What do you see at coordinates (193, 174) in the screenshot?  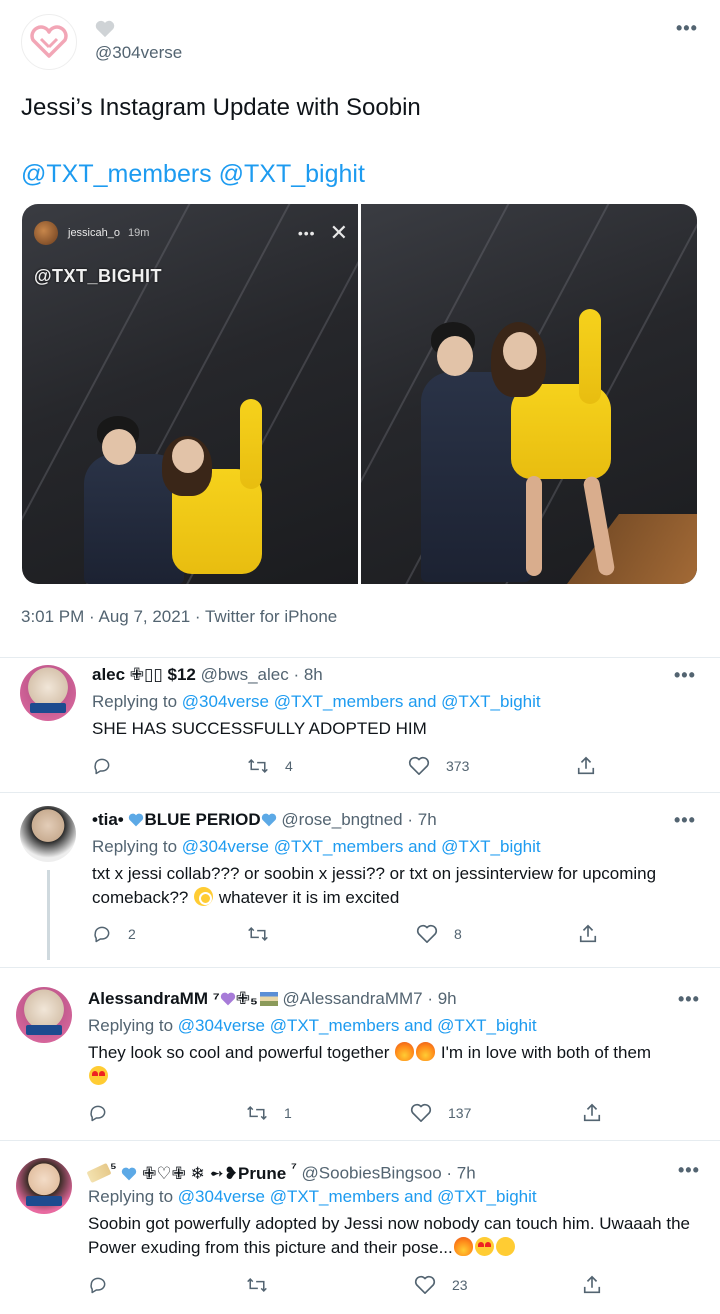 I see `tweet-mentions: @TXT_members @TXT_bighit` at bounding box center [193, 174].